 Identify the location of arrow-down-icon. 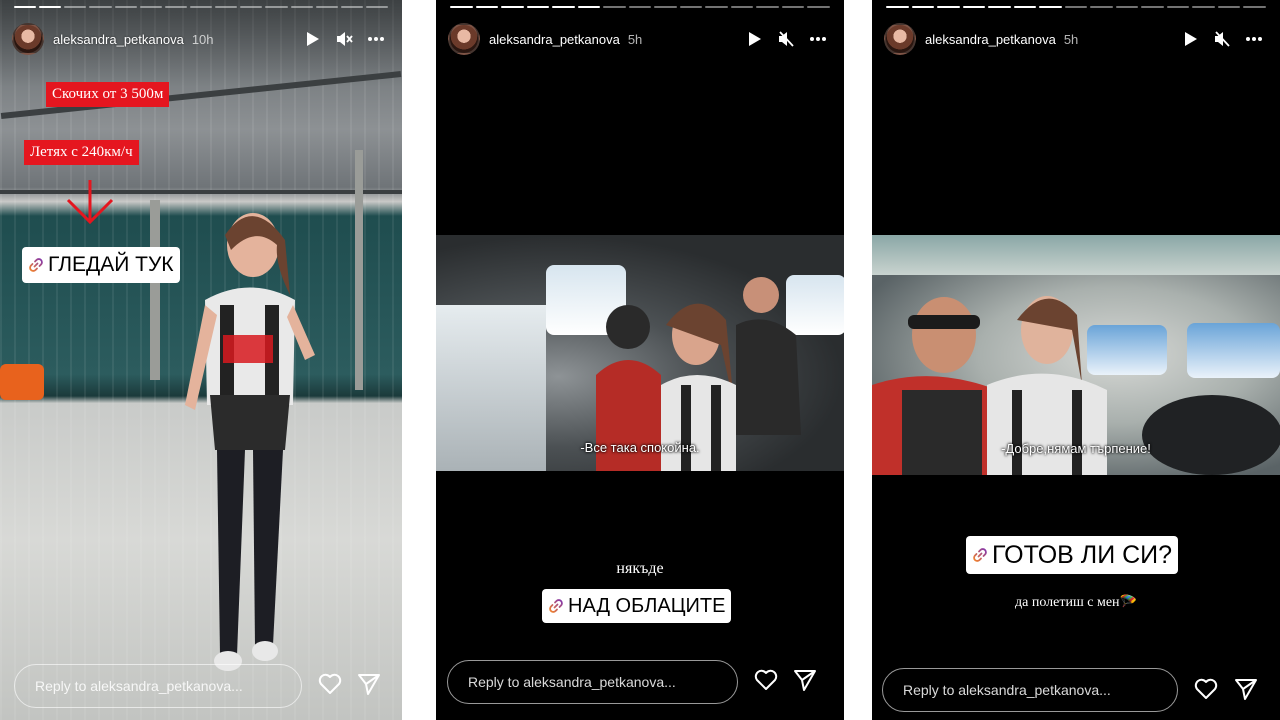
(90, 202).